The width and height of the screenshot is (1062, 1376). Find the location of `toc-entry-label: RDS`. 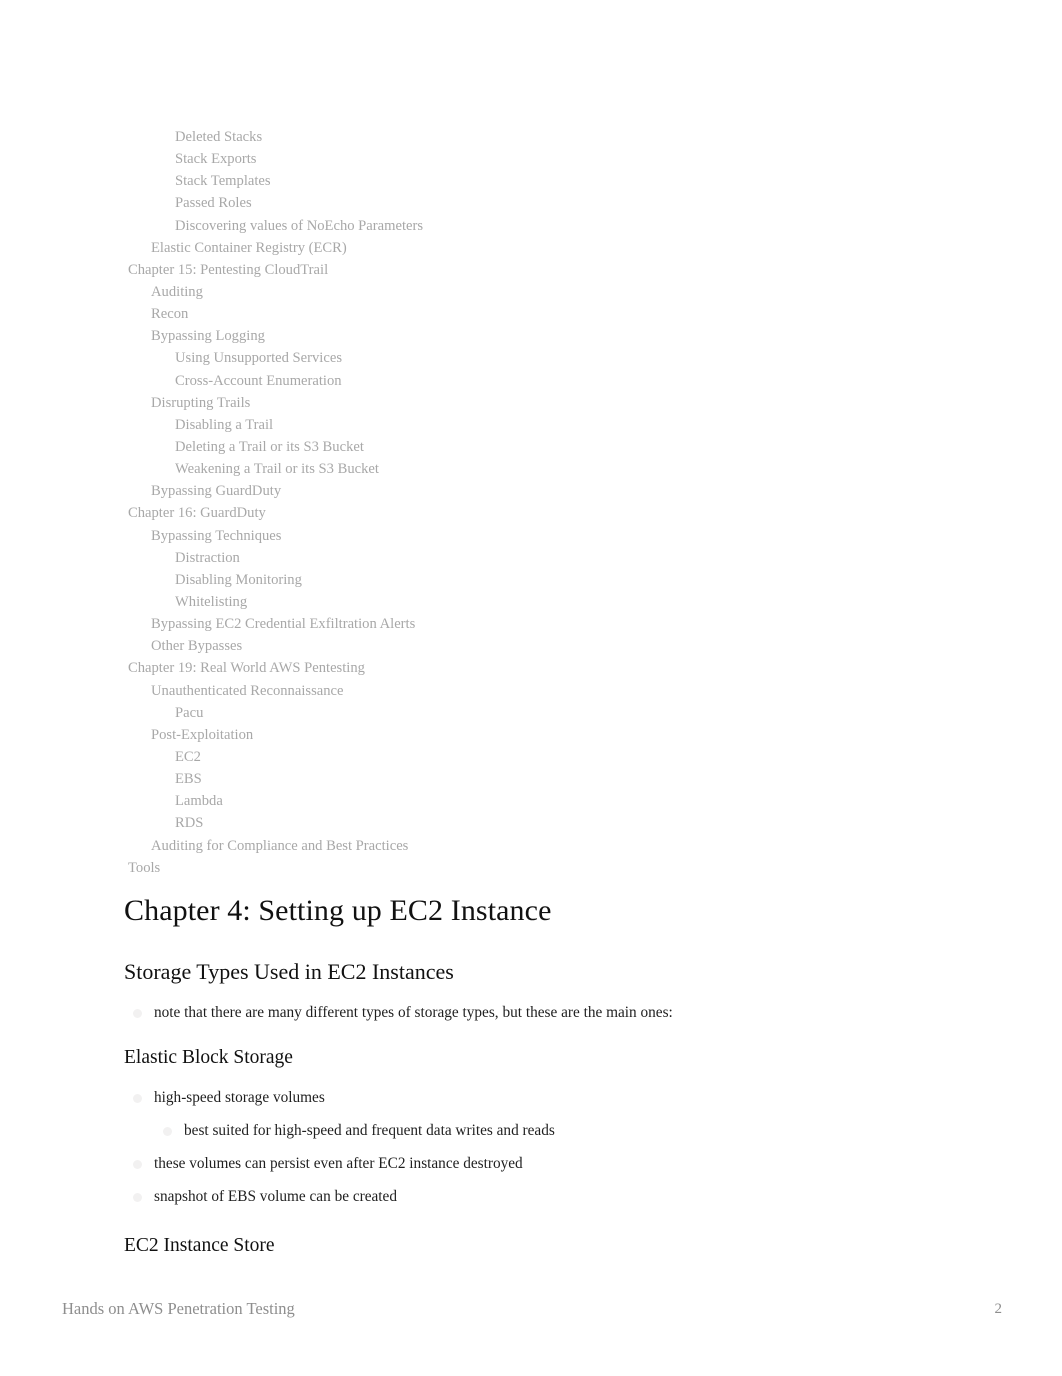

toc-entry-label: RDS is located at coordinates (189, 823).